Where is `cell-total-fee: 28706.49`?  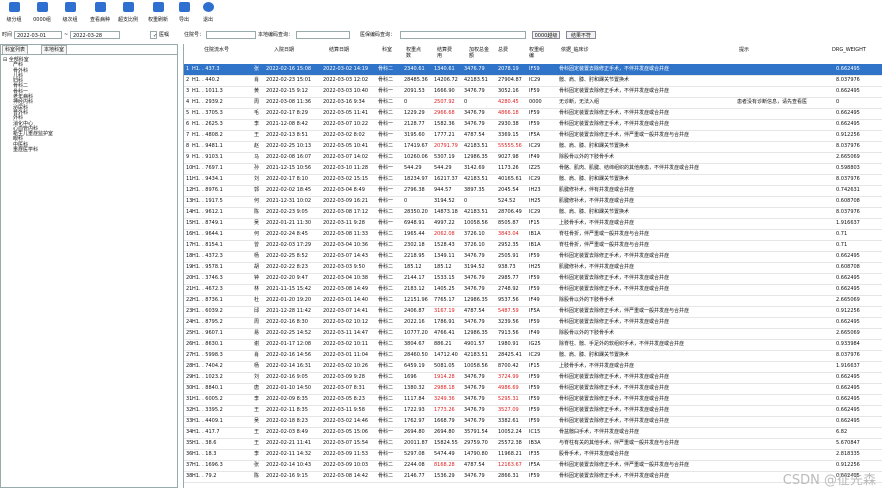
cell-total-fee: 28706.49 is located at coordinates (510, 212).